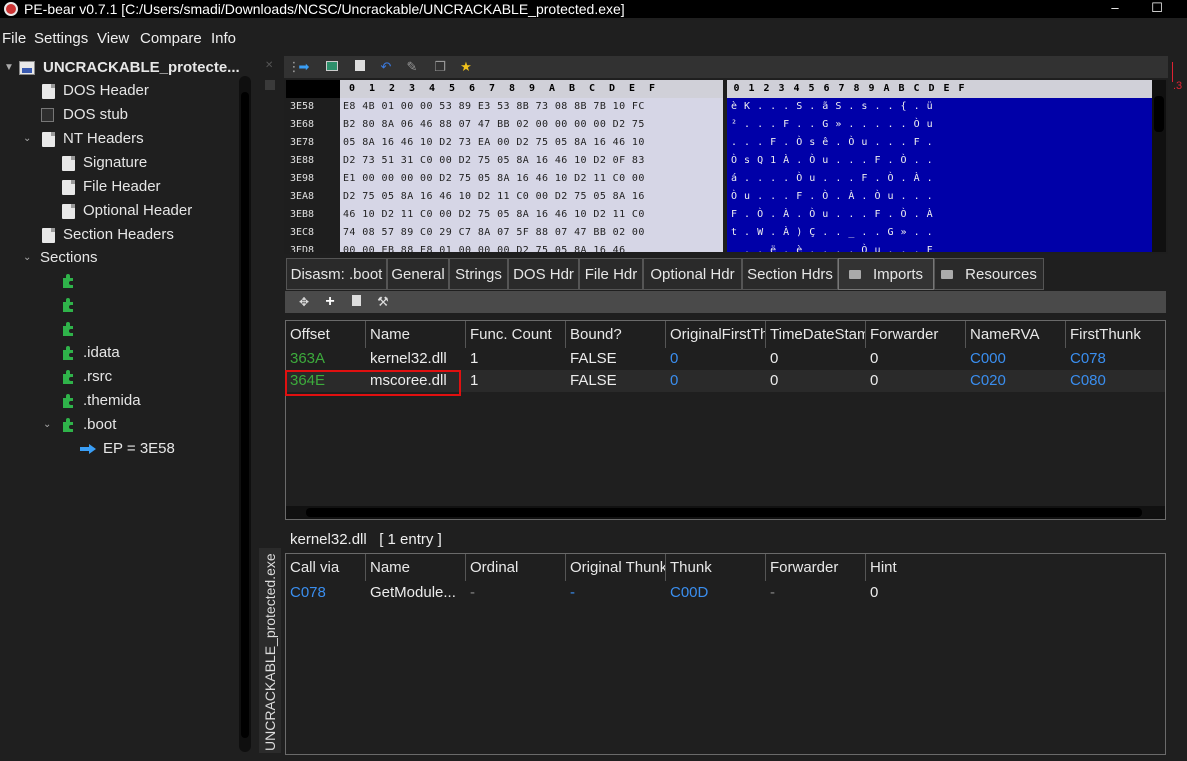  What do you see at coordinates (326, 567) in the screenshot?
I see `column-header: Call via` at bounding box center [326, 567].